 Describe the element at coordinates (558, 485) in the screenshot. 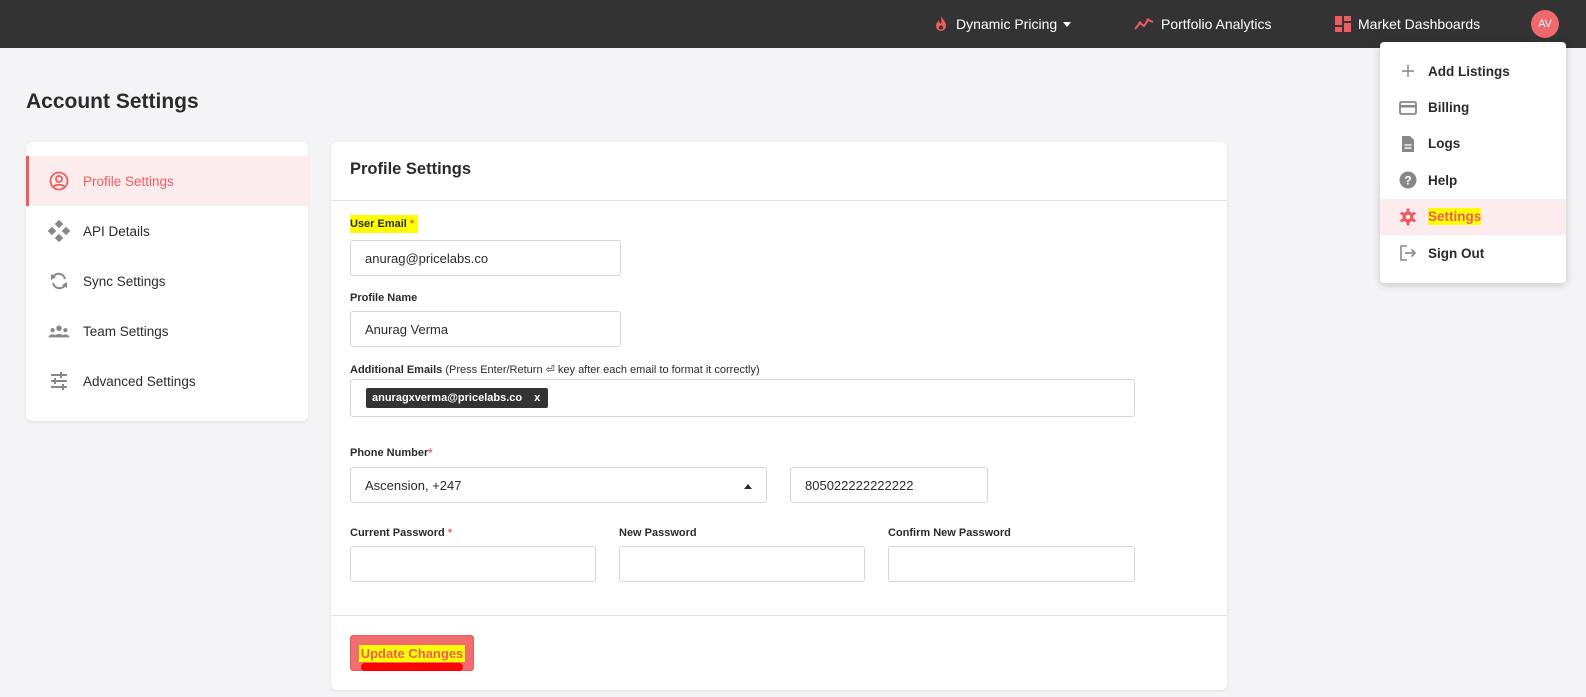

I see `country-code-select: Ascension, +247` at that location.